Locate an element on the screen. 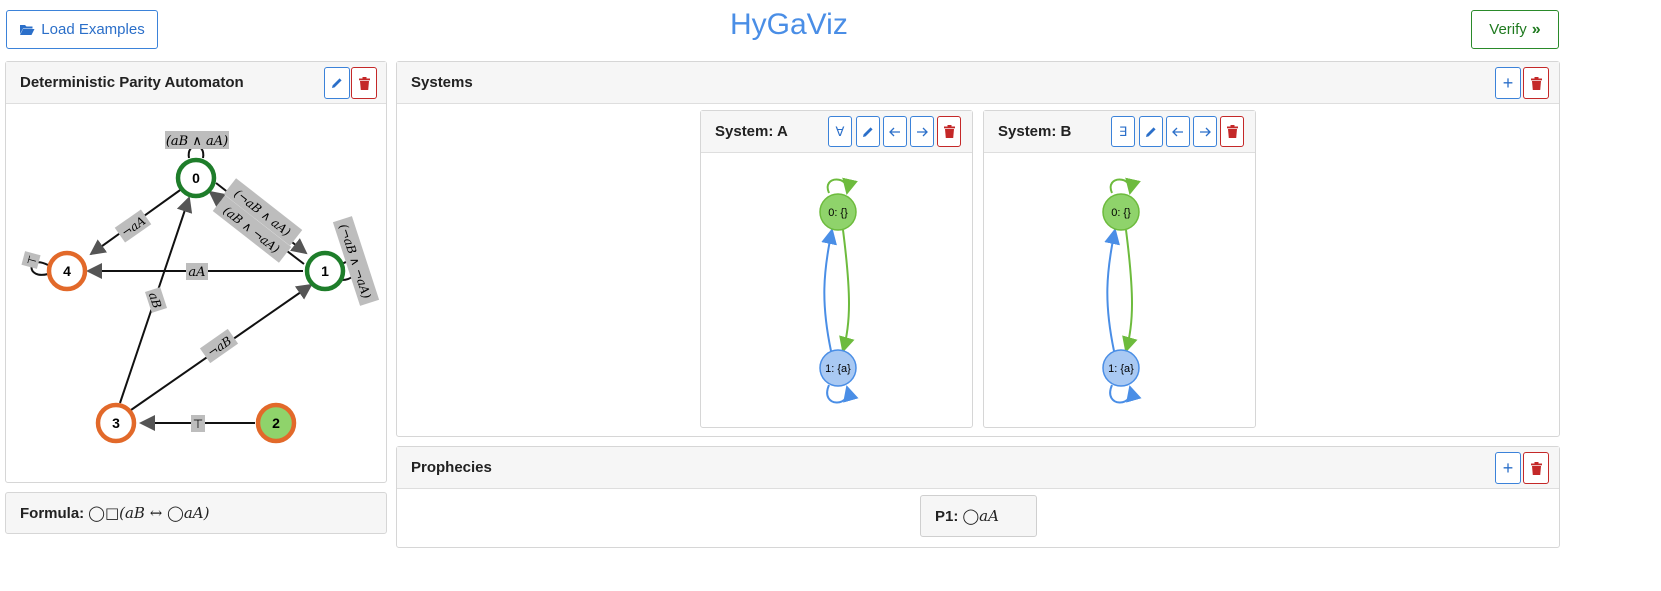 The height and width of the screenshot is (591, 1661). system-a-state-0-label: 0: {} is located at coordinates (838, 213).